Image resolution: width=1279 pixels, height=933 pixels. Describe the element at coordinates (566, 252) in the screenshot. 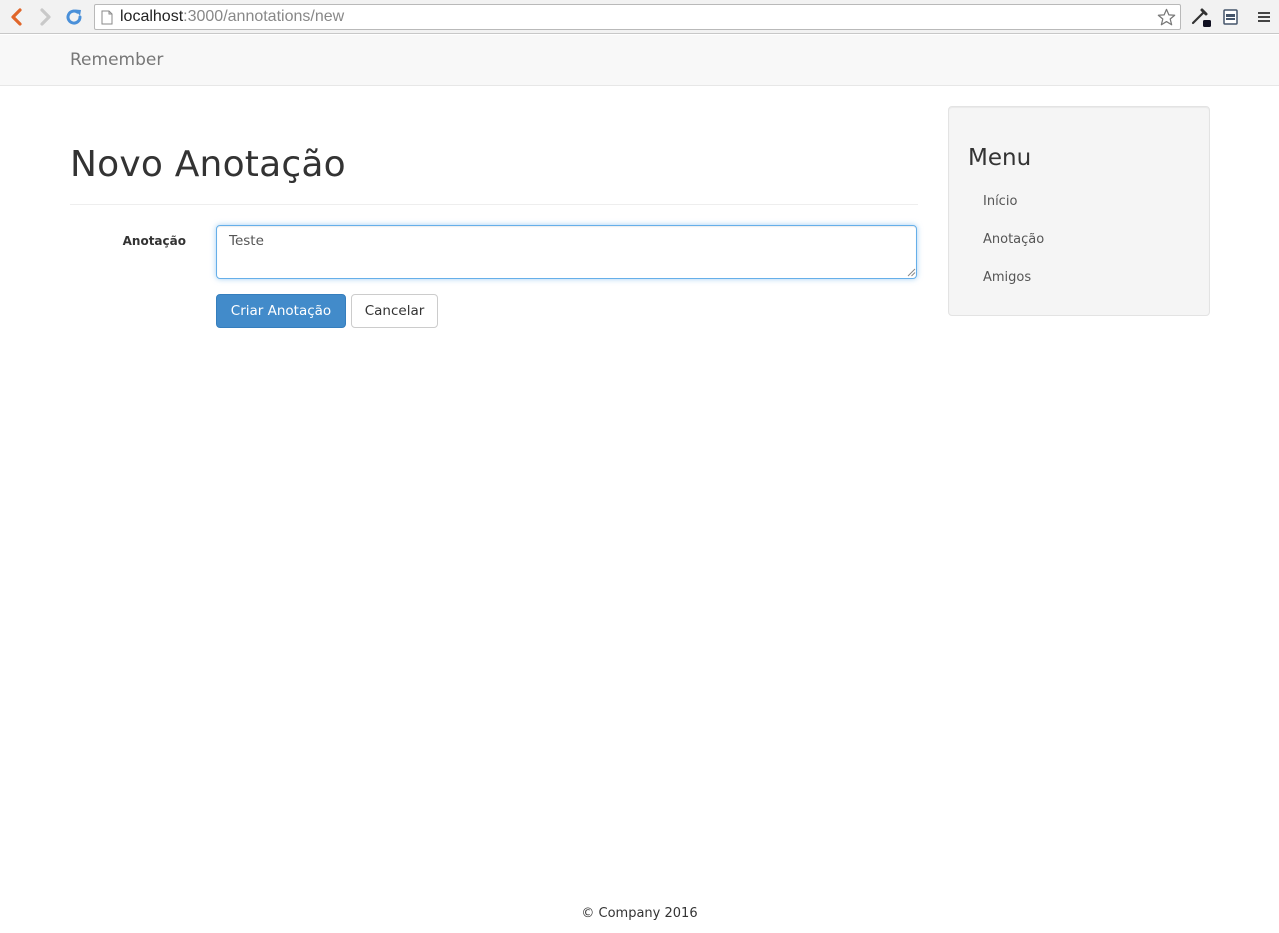

I see `annotation-textarea: Teste` at that location.